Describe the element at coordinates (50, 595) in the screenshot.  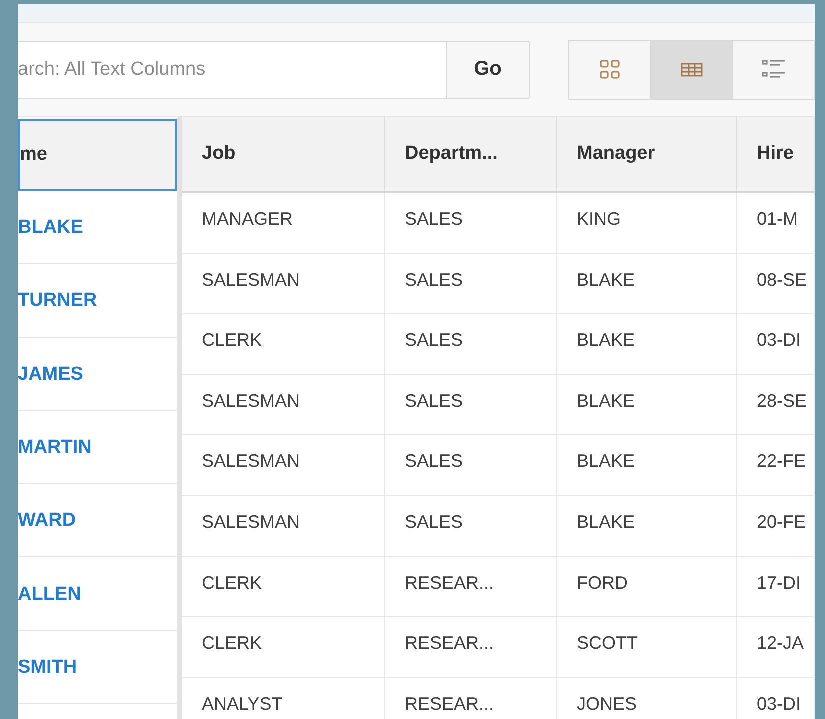
I see `name-link: ALLEN` at that location.